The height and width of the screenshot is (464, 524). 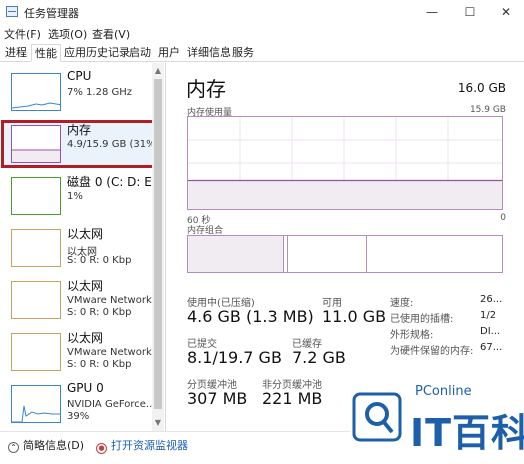 What do you see at coordinates (78, 416) in the screenshot?
I see `sidebar-item-value: 39%` at bounding box center [78, 416].